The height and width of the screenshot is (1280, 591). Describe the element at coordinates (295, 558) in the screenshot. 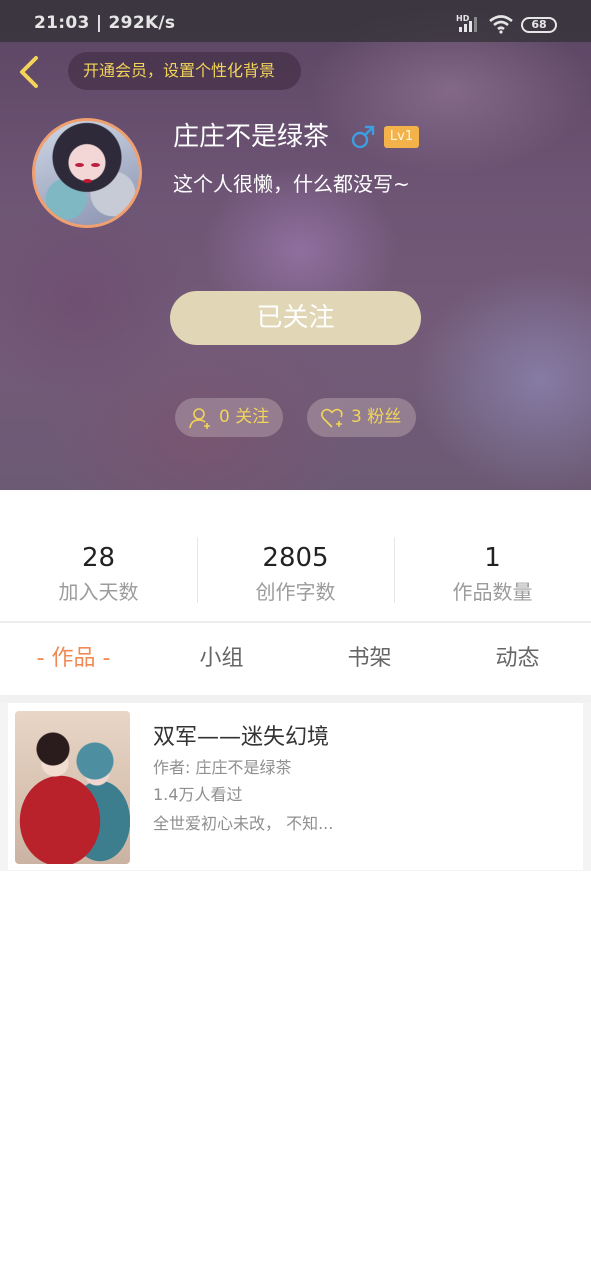

I see `stat-value: 2805` at that location.